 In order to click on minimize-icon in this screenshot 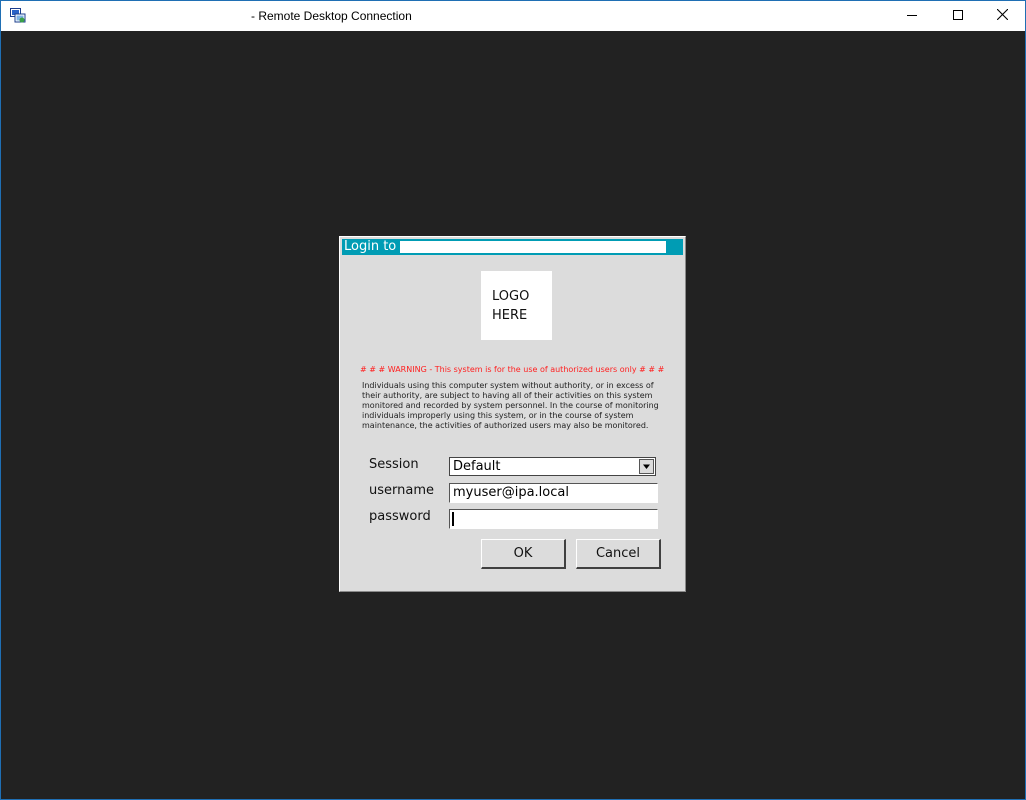, I will do `click(912, 16)`.